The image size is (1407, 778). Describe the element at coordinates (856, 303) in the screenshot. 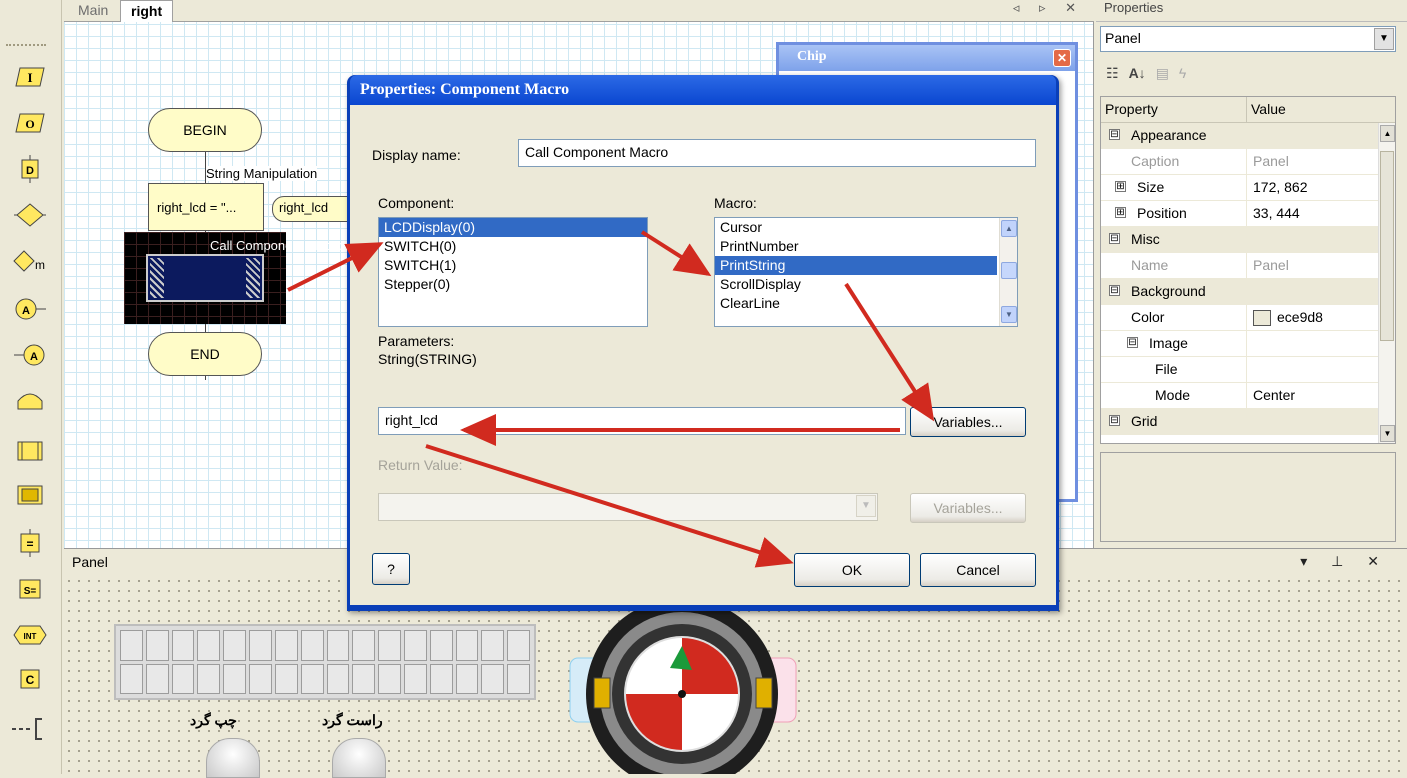

I see `macro-list-item: ClearLine` at that location.